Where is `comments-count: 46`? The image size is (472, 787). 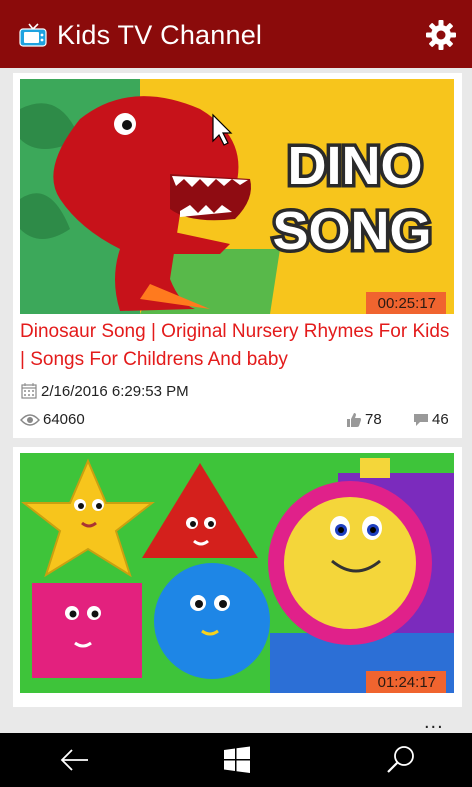 comments-count: 46 is located at coordinates (431, 419).